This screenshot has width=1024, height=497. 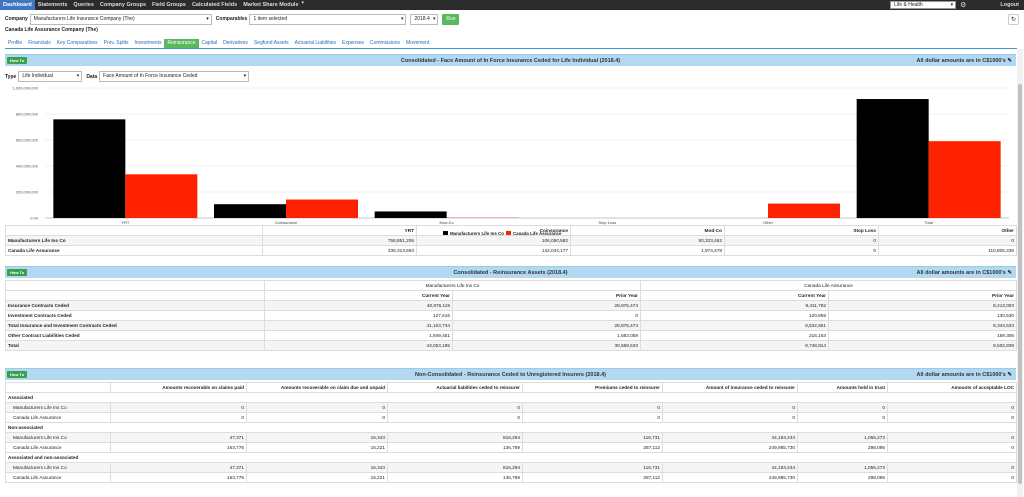 What do you see at coordinates (952, 387) in the screenshot?
I see `column-header: Amounts of acceptable LOC` at bounding box center [952, 387].